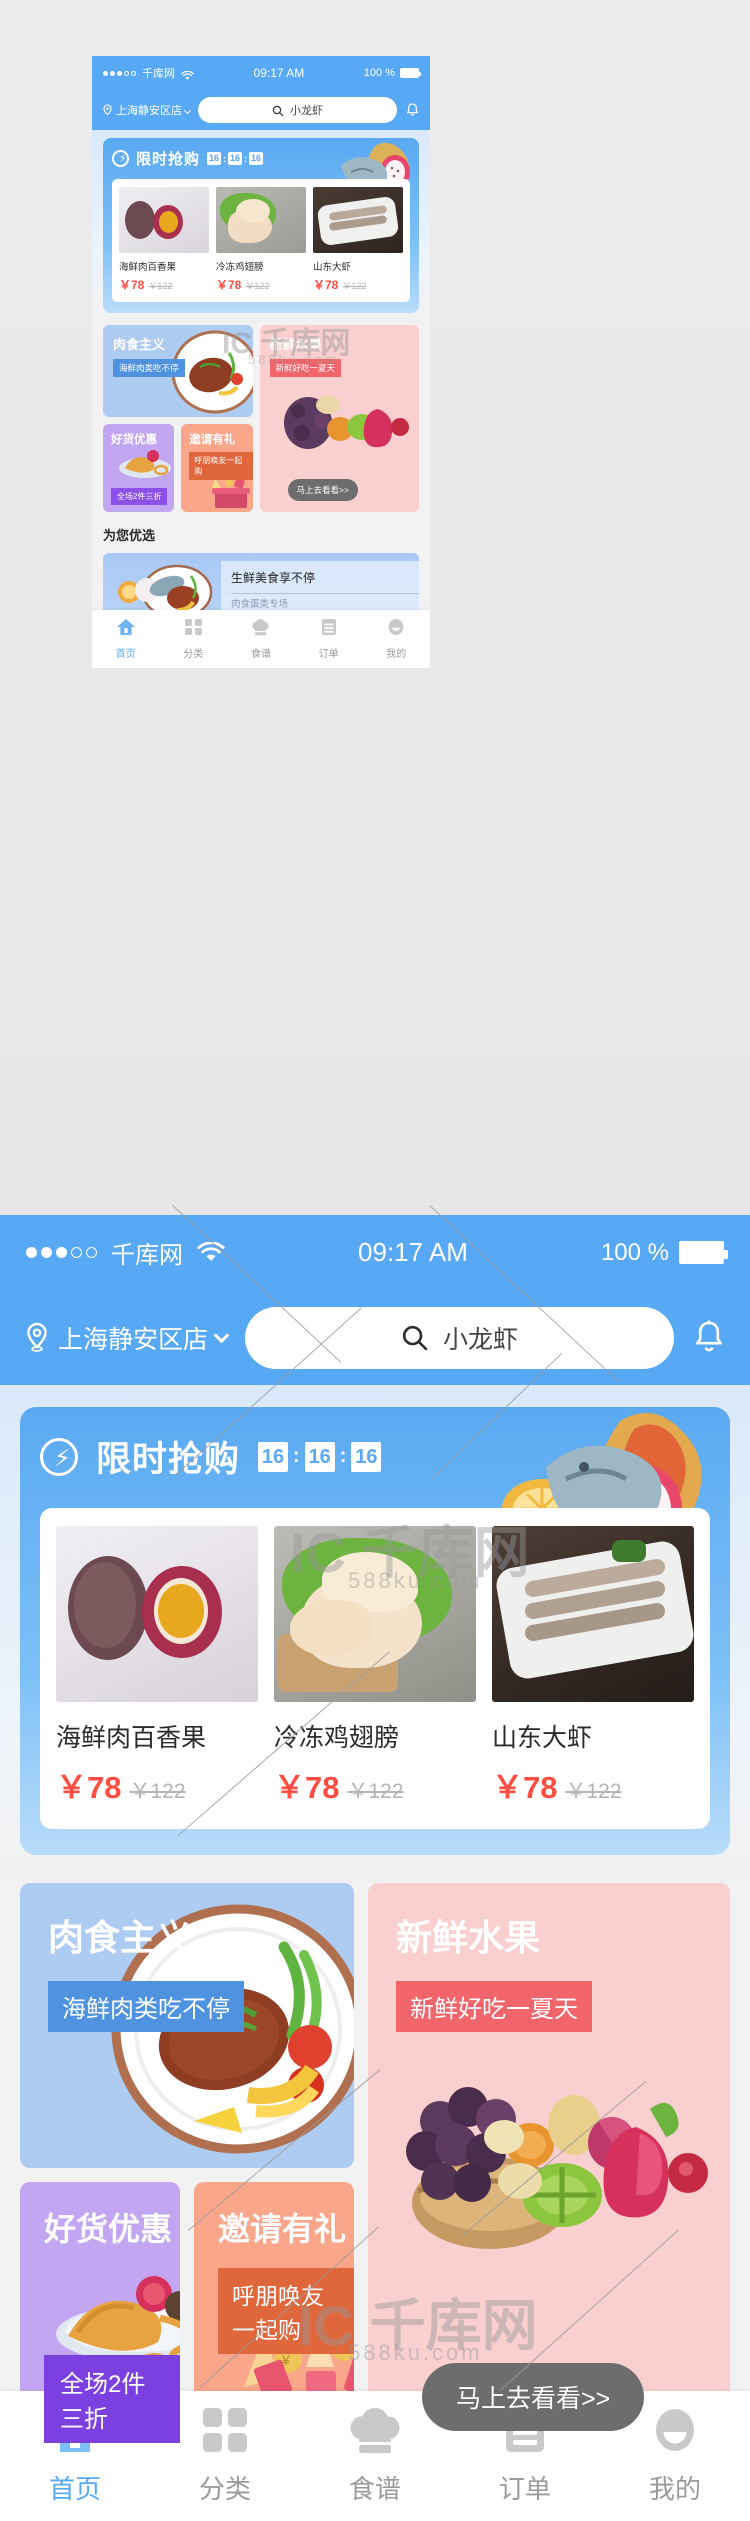 This screenshot has width=750, height=2521. I want to click on status-left-large: 千库网, so click(125, 1252).